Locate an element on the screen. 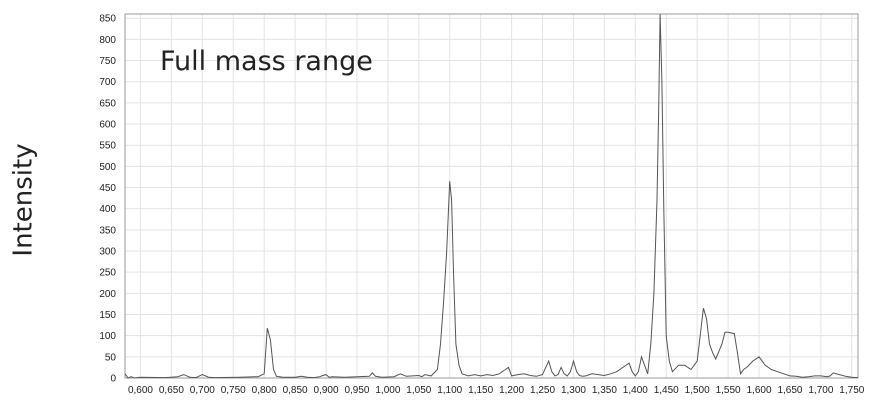  y-tick-label: 300 is located at coordinates (107, 252).